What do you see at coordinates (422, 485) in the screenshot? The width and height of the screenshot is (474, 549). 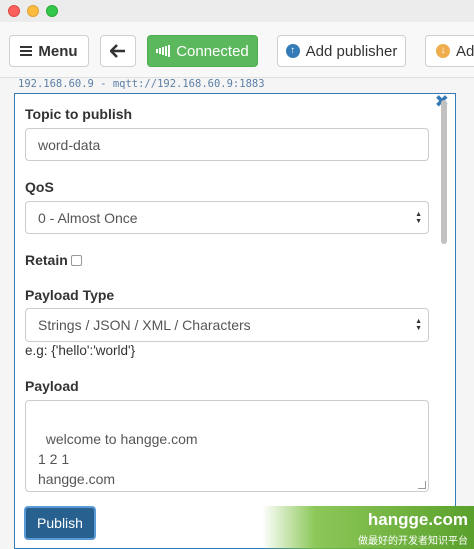 I see `resize-handle-icon` at bounding box center [422, 485].